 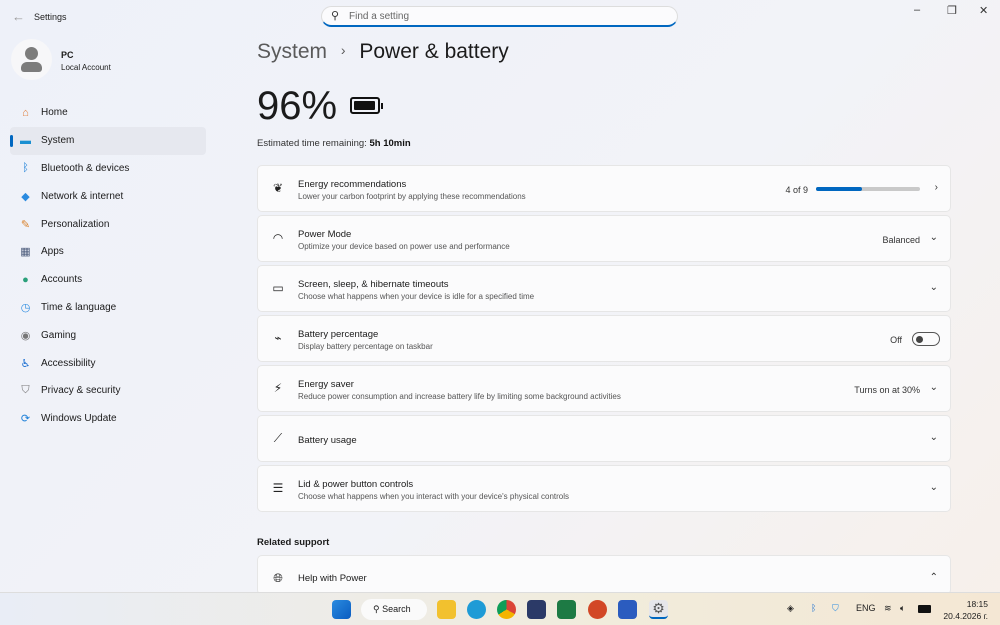 I want to click on card-subtitle: Display battery percentage on taskbar, so click(x=365, y=346).